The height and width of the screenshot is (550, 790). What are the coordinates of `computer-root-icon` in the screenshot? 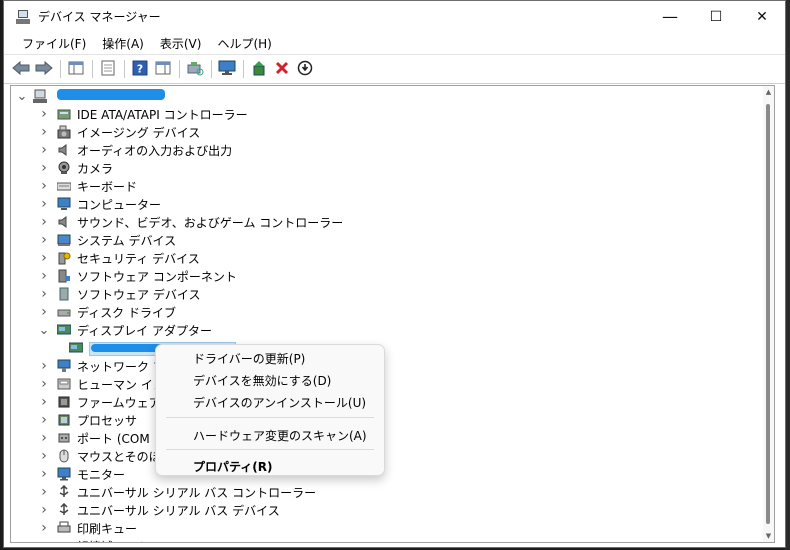 It's located at (40, 96).